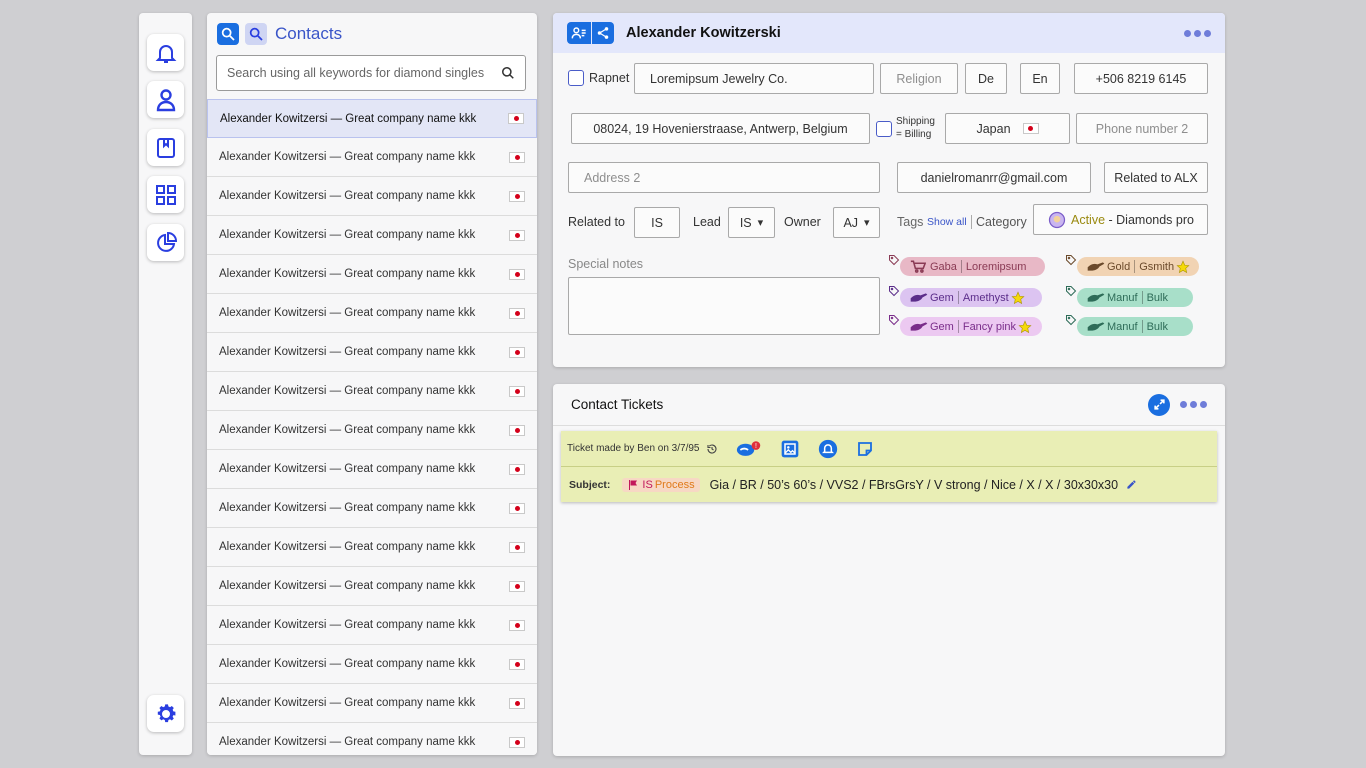  Describe the element at coordinates (943, 266) in the screenshot. I see `tag-type: Gaba` at that location.